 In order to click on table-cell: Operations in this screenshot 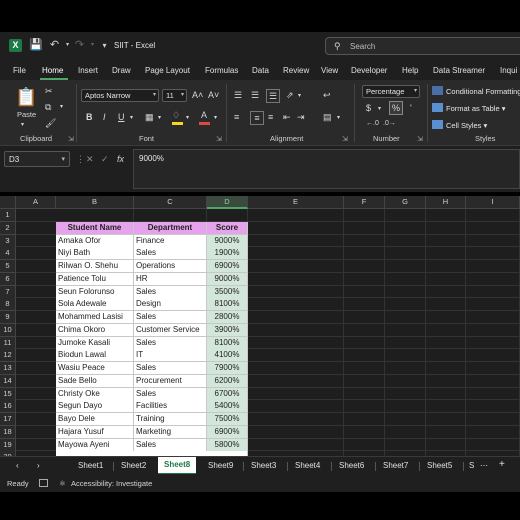, I will do `click(170, 266)`.